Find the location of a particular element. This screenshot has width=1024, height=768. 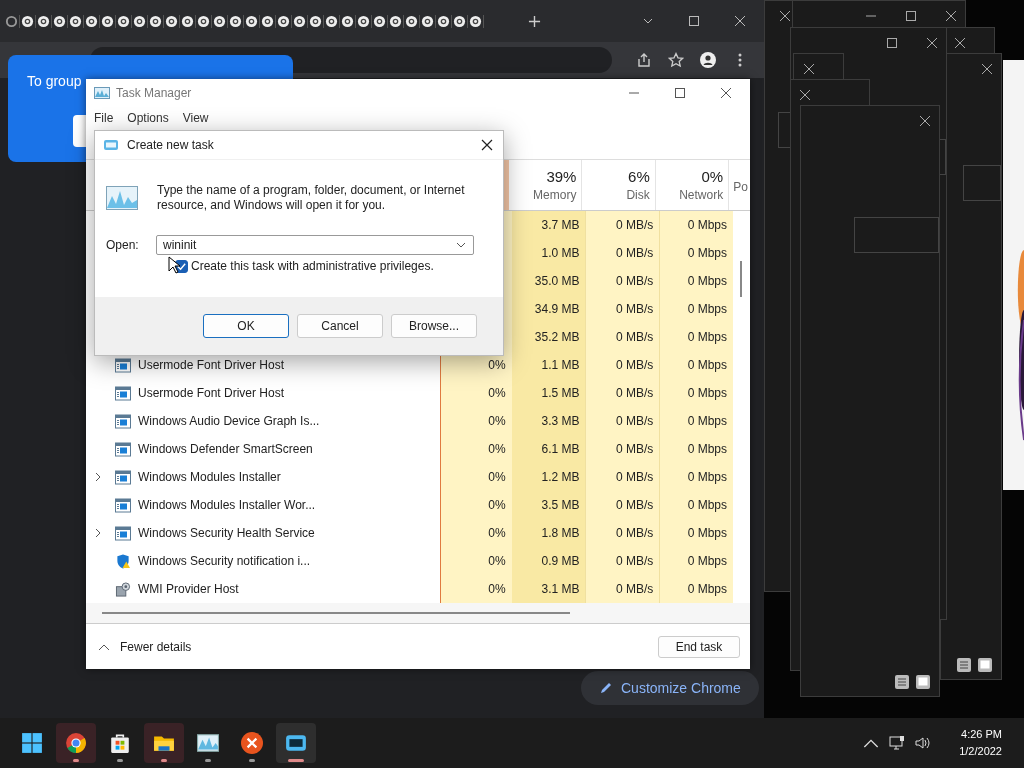

chart-icon is located at coordinates (122, 198).